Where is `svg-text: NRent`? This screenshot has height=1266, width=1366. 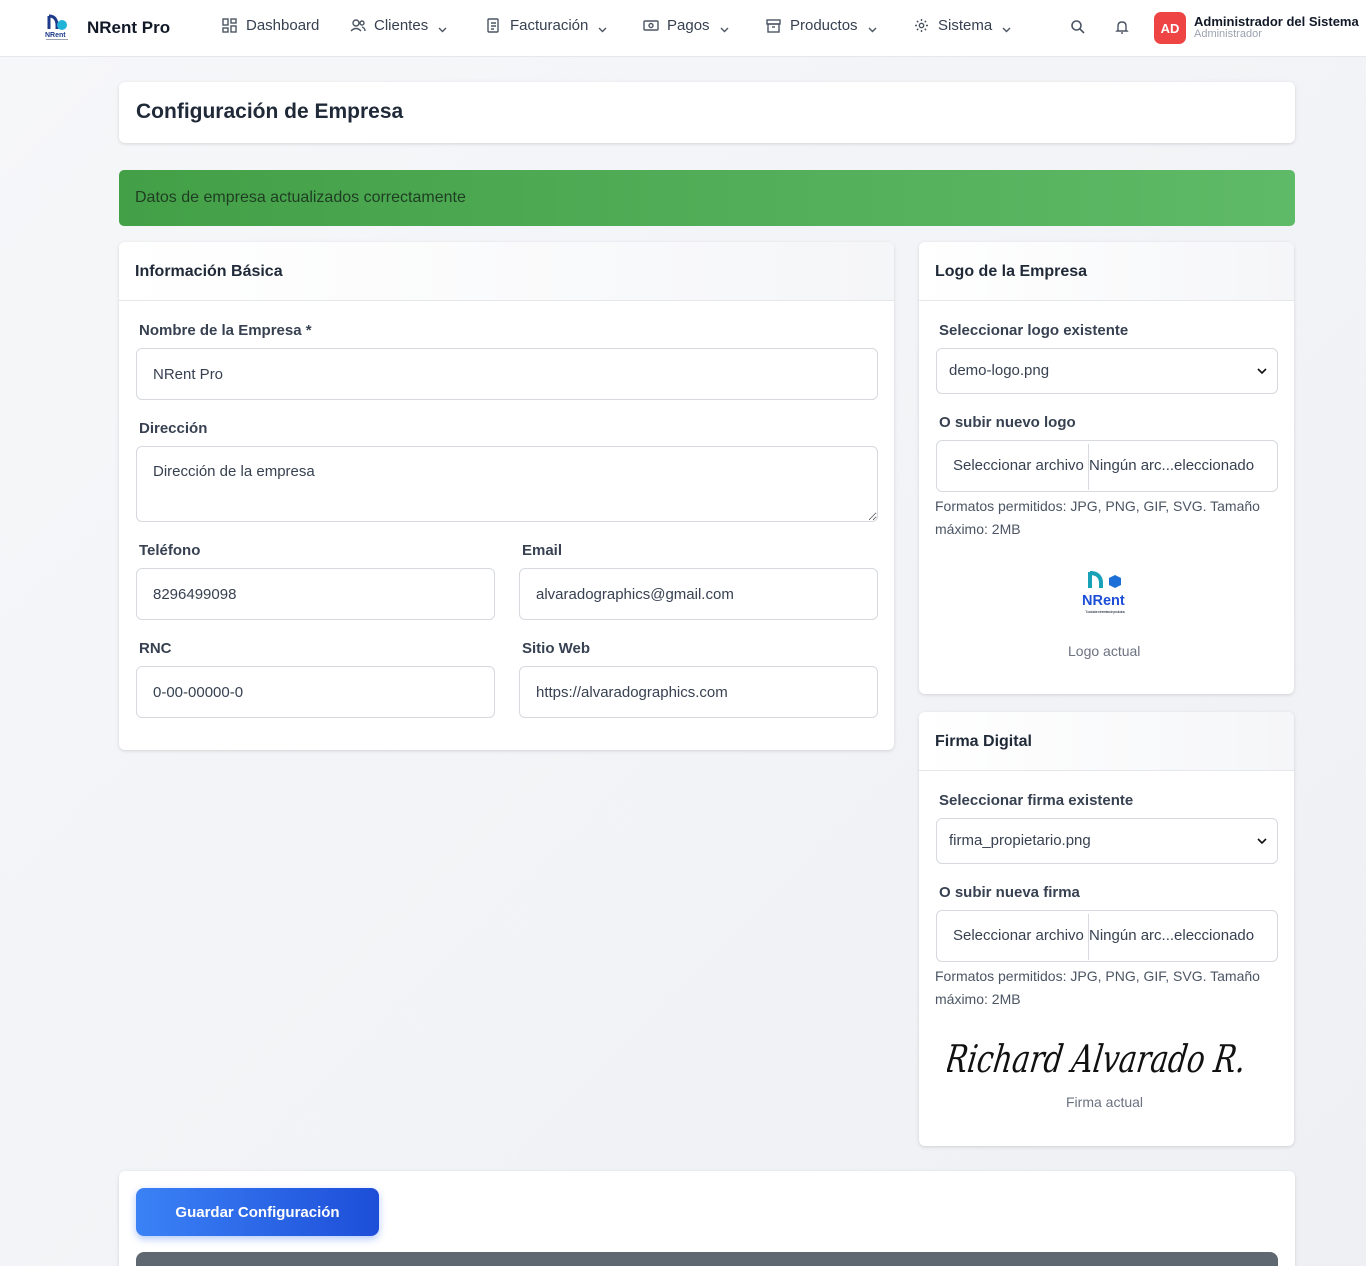
svg-text: NRent is located at coordinates (55, 35).